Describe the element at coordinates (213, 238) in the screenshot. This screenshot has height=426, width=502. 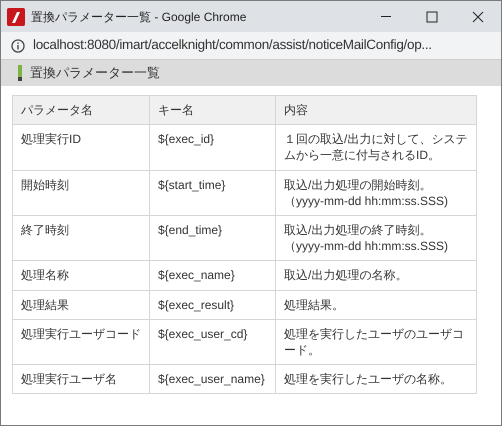
I see `table-cell: ${end_time}` at that location.